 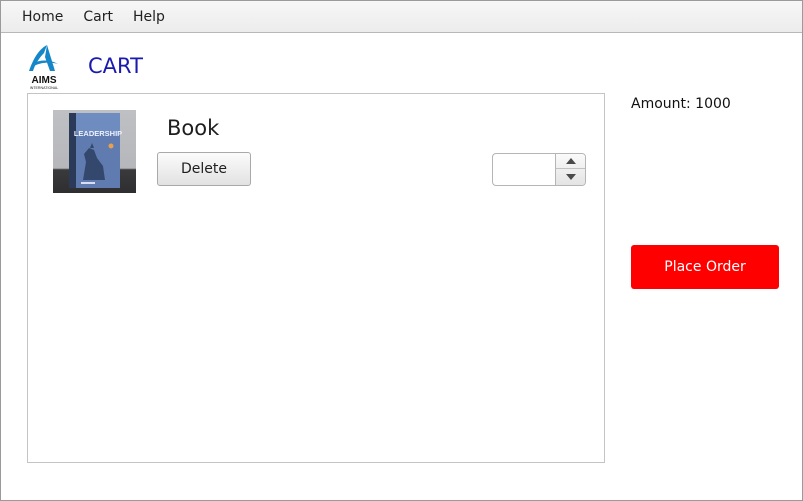 I want to click on aims-logo: AIMS INTERNATIONAL, so click(x=44, y=67).